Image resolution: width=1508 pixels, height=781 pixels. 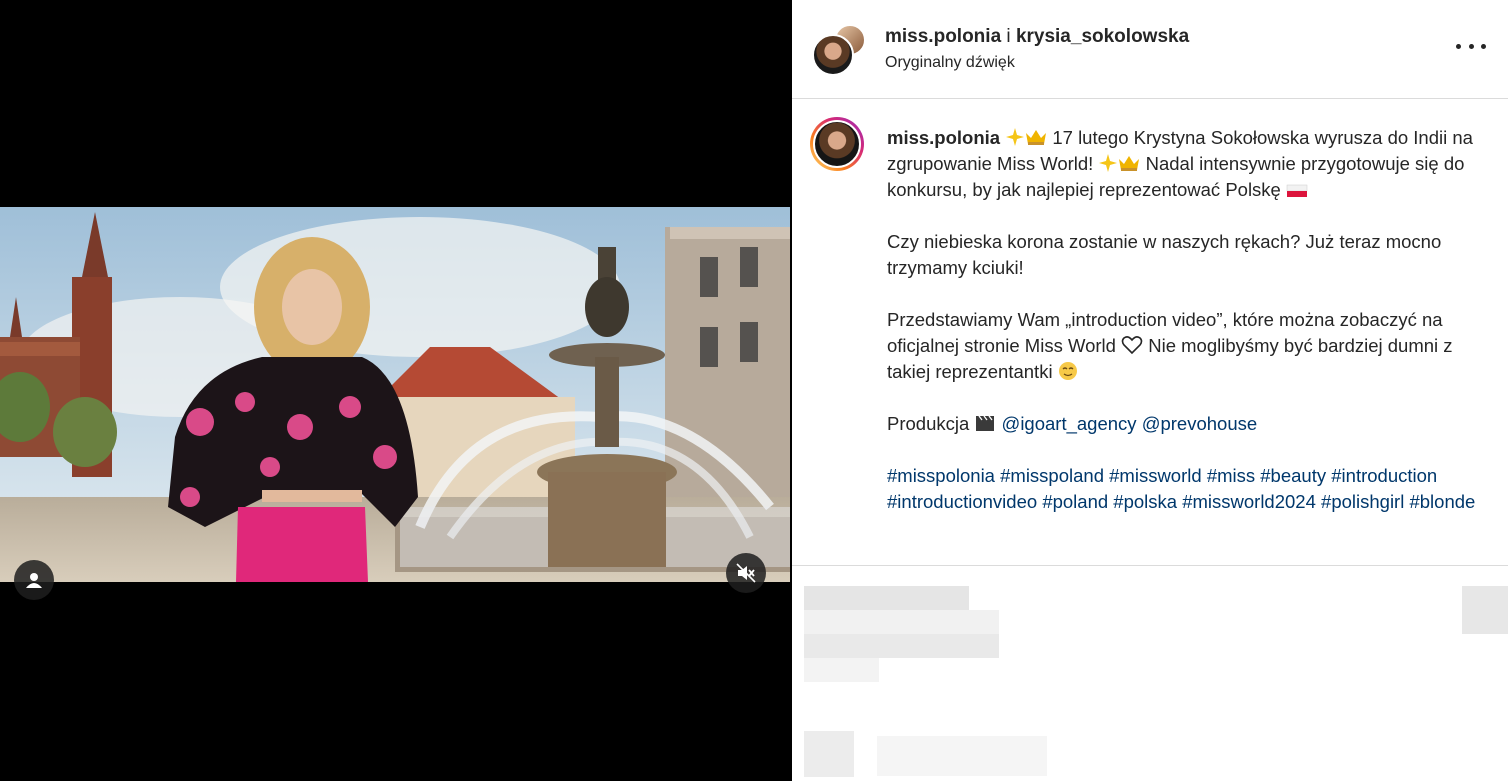 I want to click on more-options-icon, so click(x=1458, y=46).